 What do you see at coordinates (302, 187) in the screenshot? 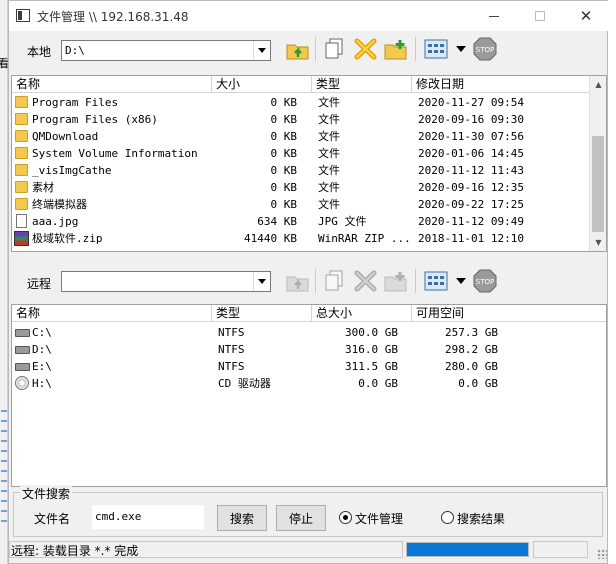
I see `list-item: 素材 0 KB 文件 2020-09-16 12:35` at bounding box center [302, 187].